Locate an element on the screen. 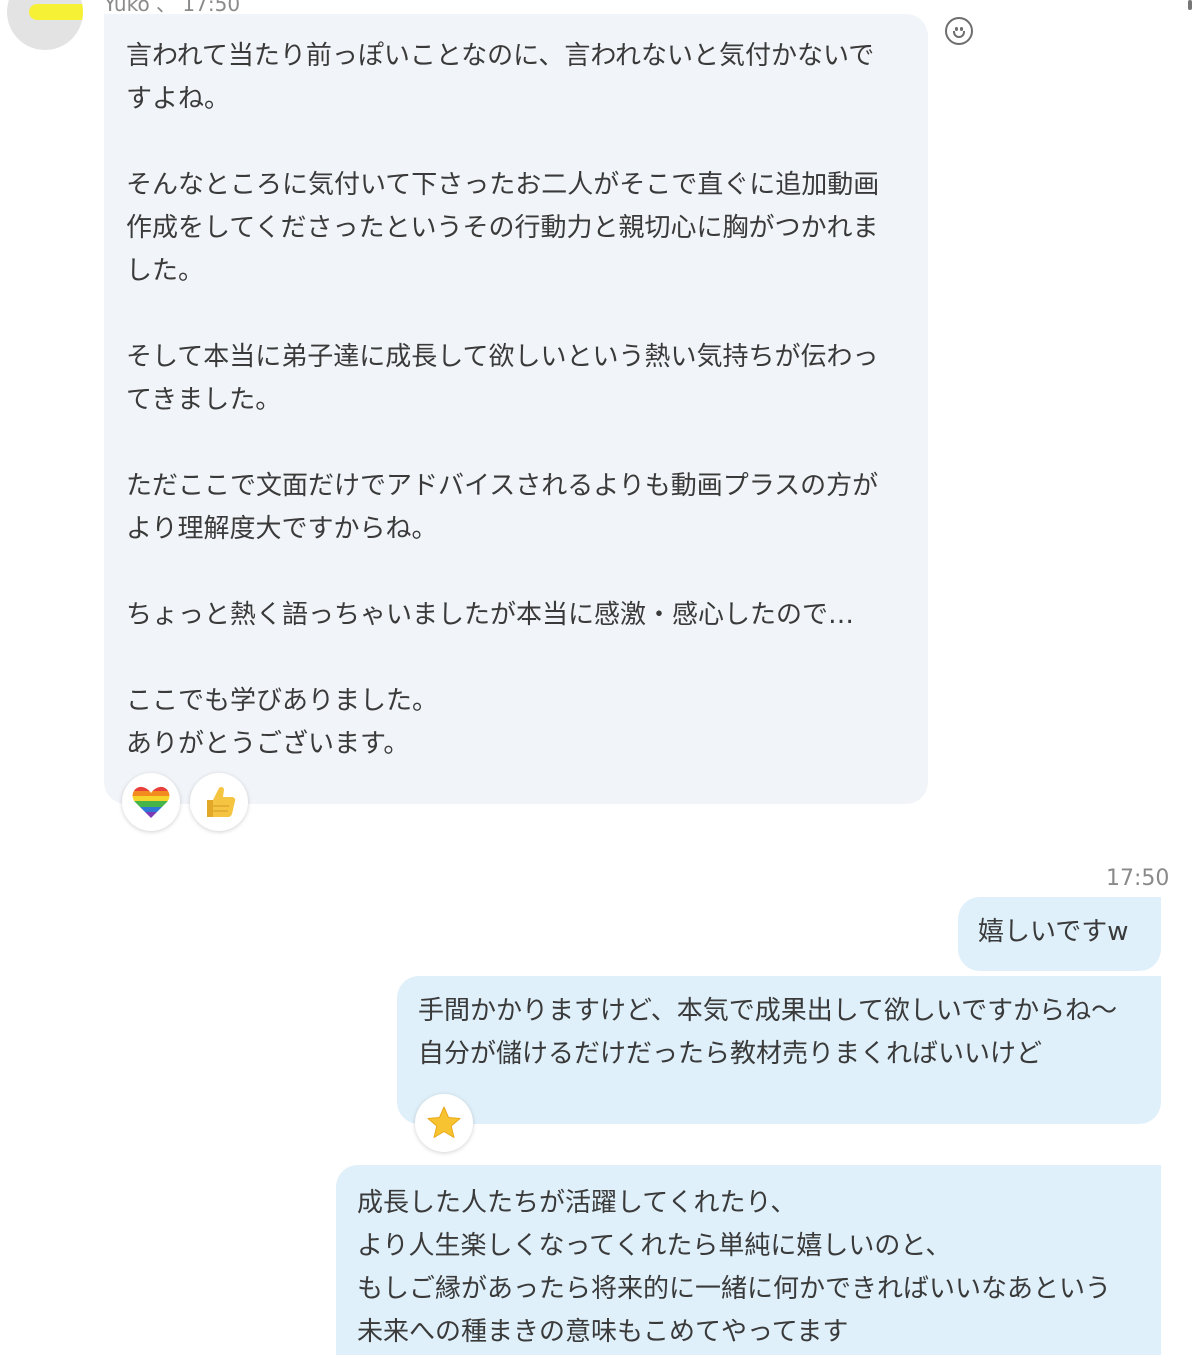 The image size is (1200, 1355). reaction-rainbow-heart is located at coordinates (151, 802).